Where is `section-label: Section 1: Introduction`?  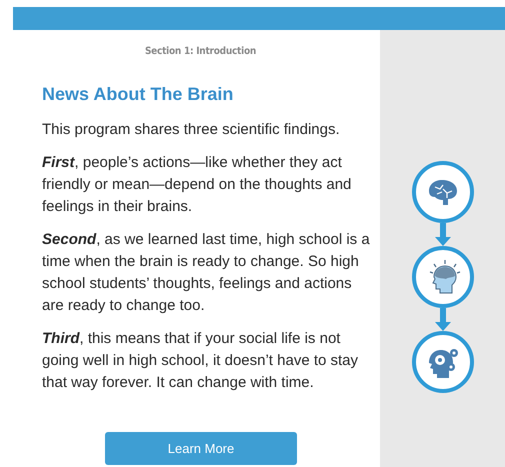
section-label: Section 1: Introduction is located at coordinates (200, 52).